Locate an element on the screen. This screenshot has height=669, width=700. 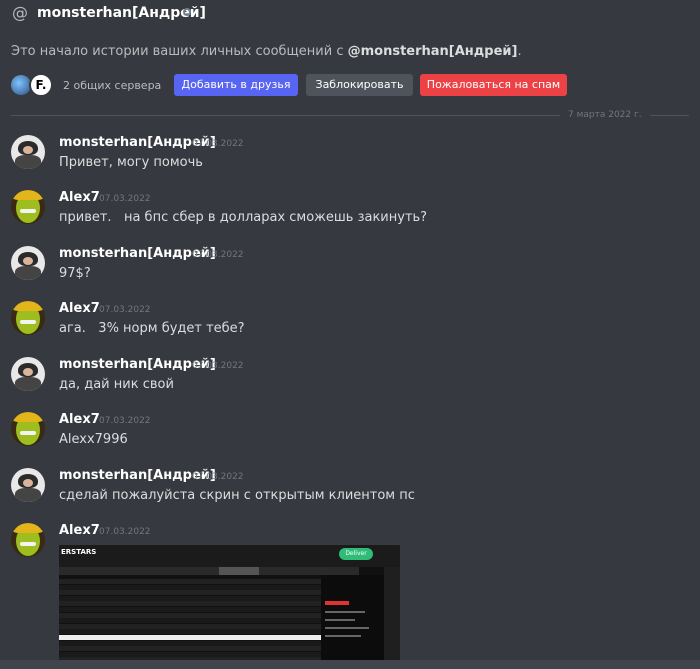
date-divider-label: 7 марта 2022 г. is located at coordinates (605, 115).